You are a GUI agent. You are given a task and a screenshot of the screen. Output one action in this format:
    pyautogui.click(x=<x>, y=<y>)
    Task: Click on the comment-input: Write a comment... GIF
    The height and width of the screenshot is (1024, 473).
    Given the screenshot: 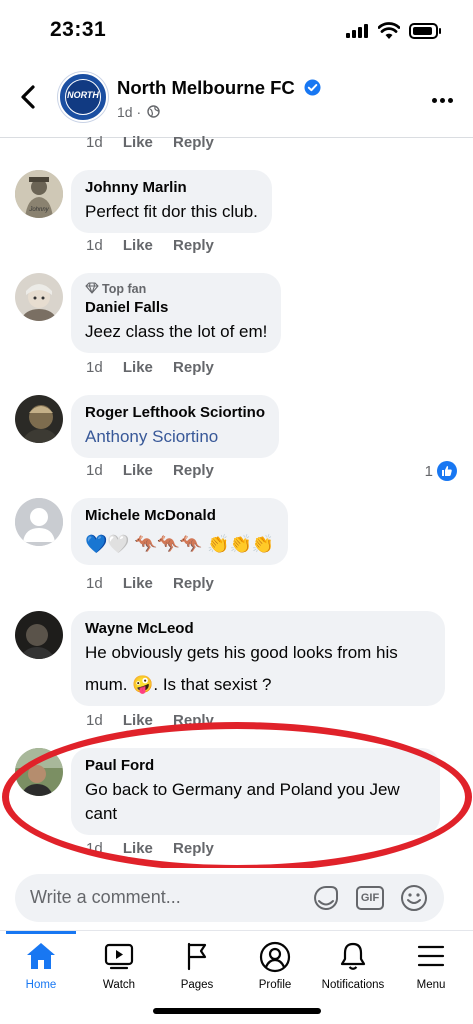 What is the action you would take?
    pyautogui.click(x=229, y=898)
    